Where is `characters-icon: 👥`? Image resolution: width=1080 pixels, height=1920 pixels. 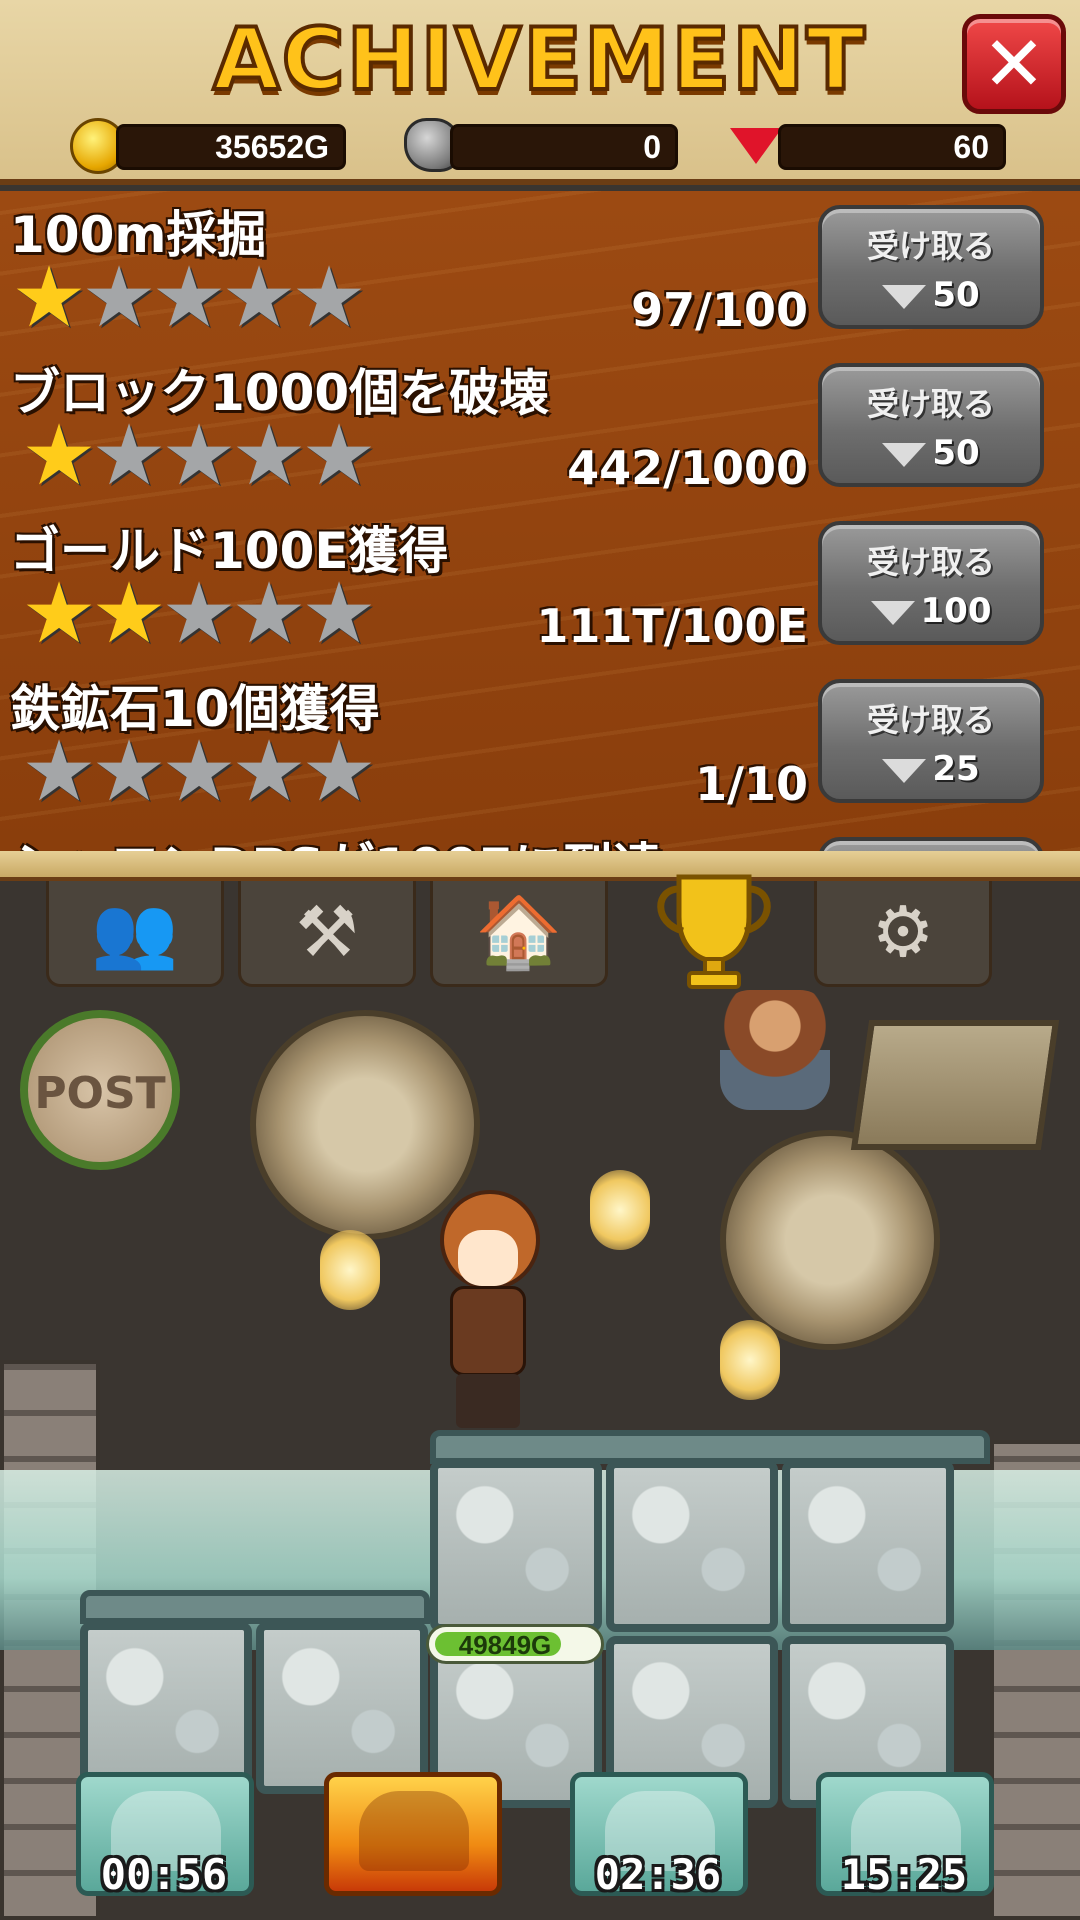 characters-icon: 👥 is located at coordinates (135, 932).